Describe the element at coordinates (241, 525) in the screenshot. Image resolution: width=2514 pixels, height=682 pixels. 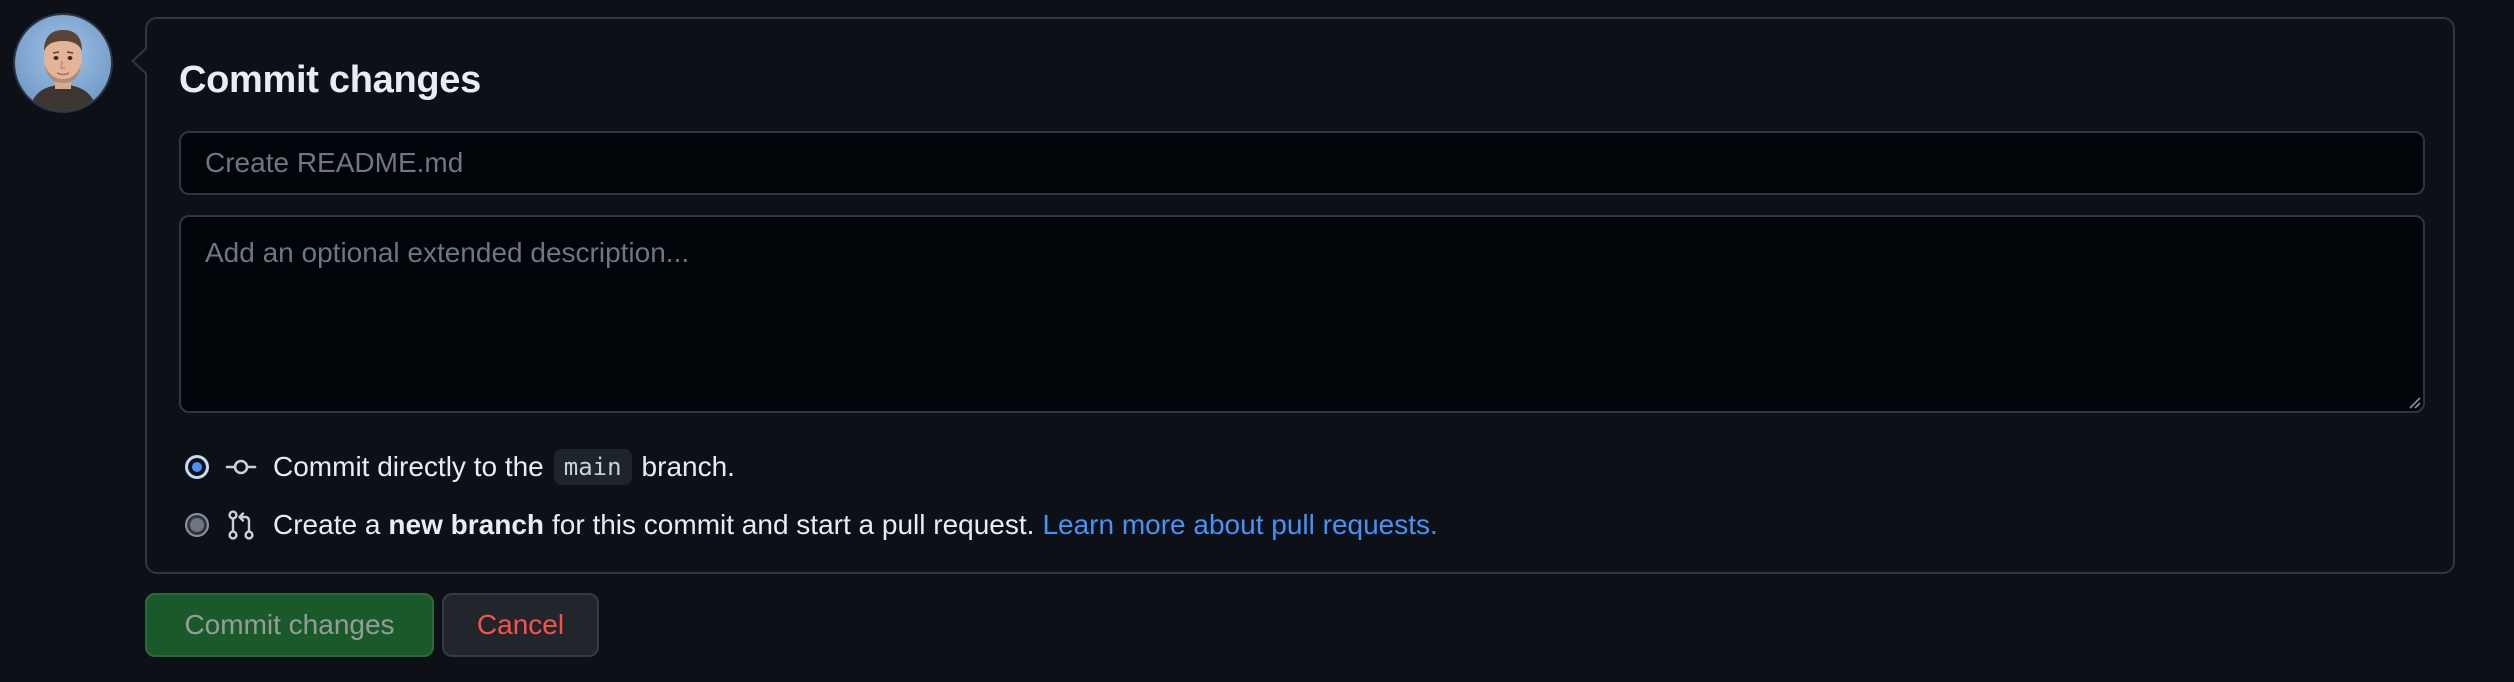
I see `git-pull-request-icon` at that location.